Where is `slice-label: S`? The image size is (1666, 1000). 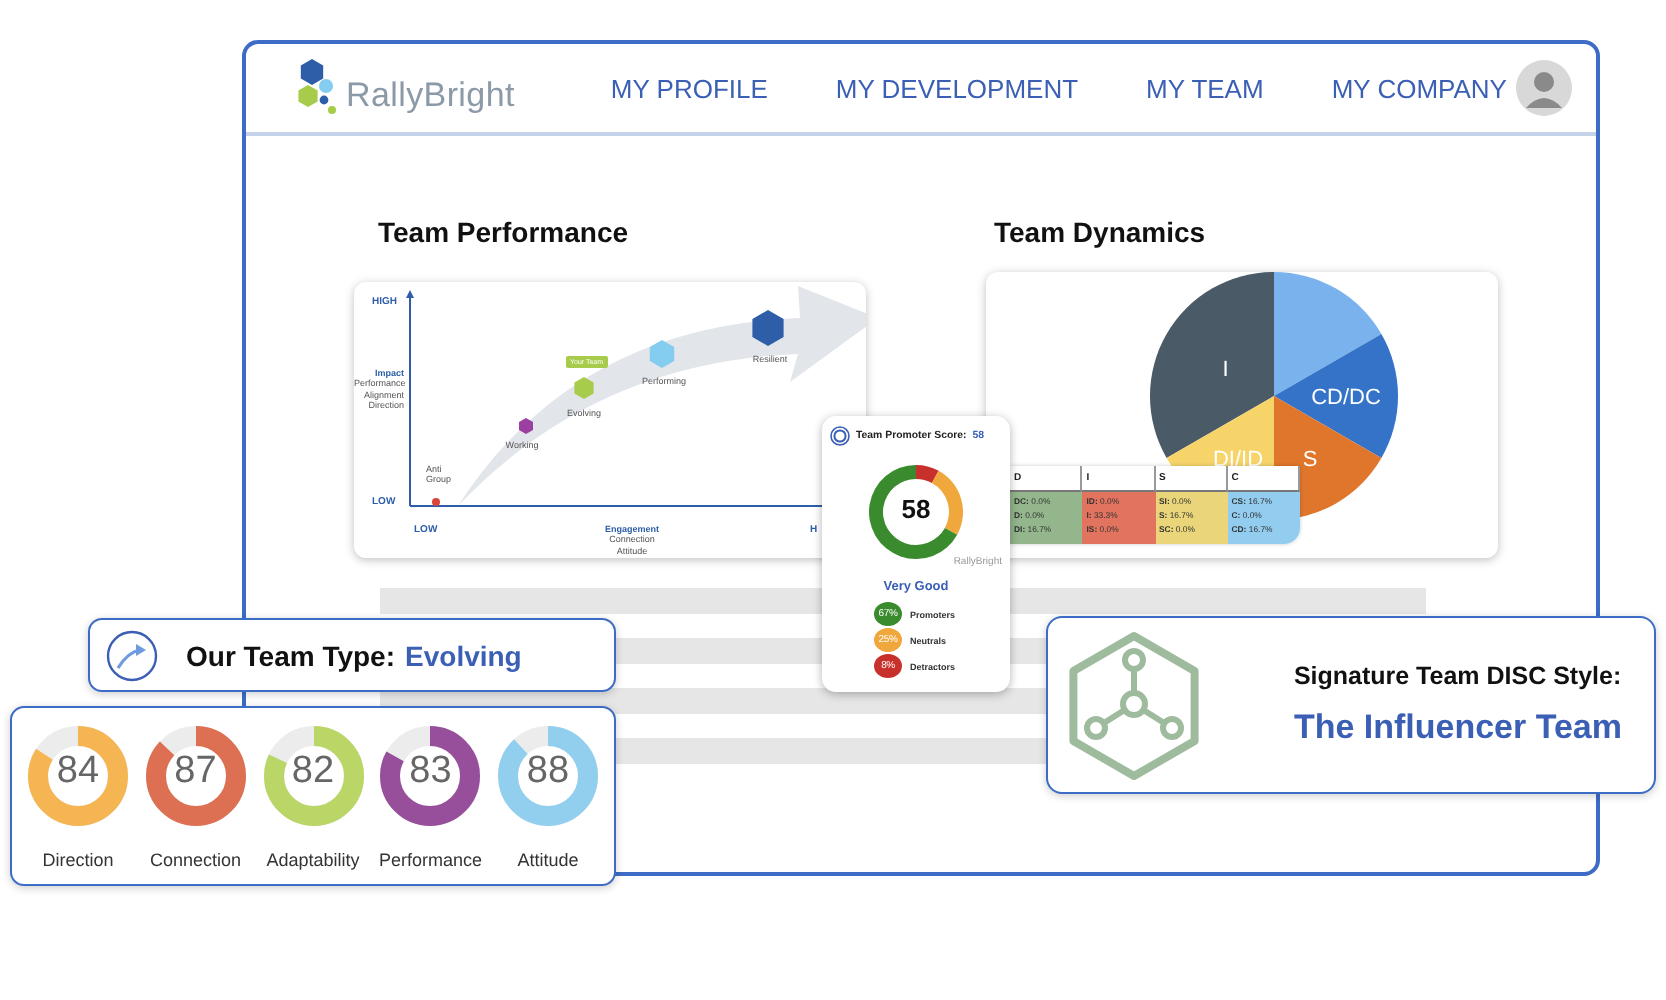 slice-label: S is located at coordinates (1310, 460).